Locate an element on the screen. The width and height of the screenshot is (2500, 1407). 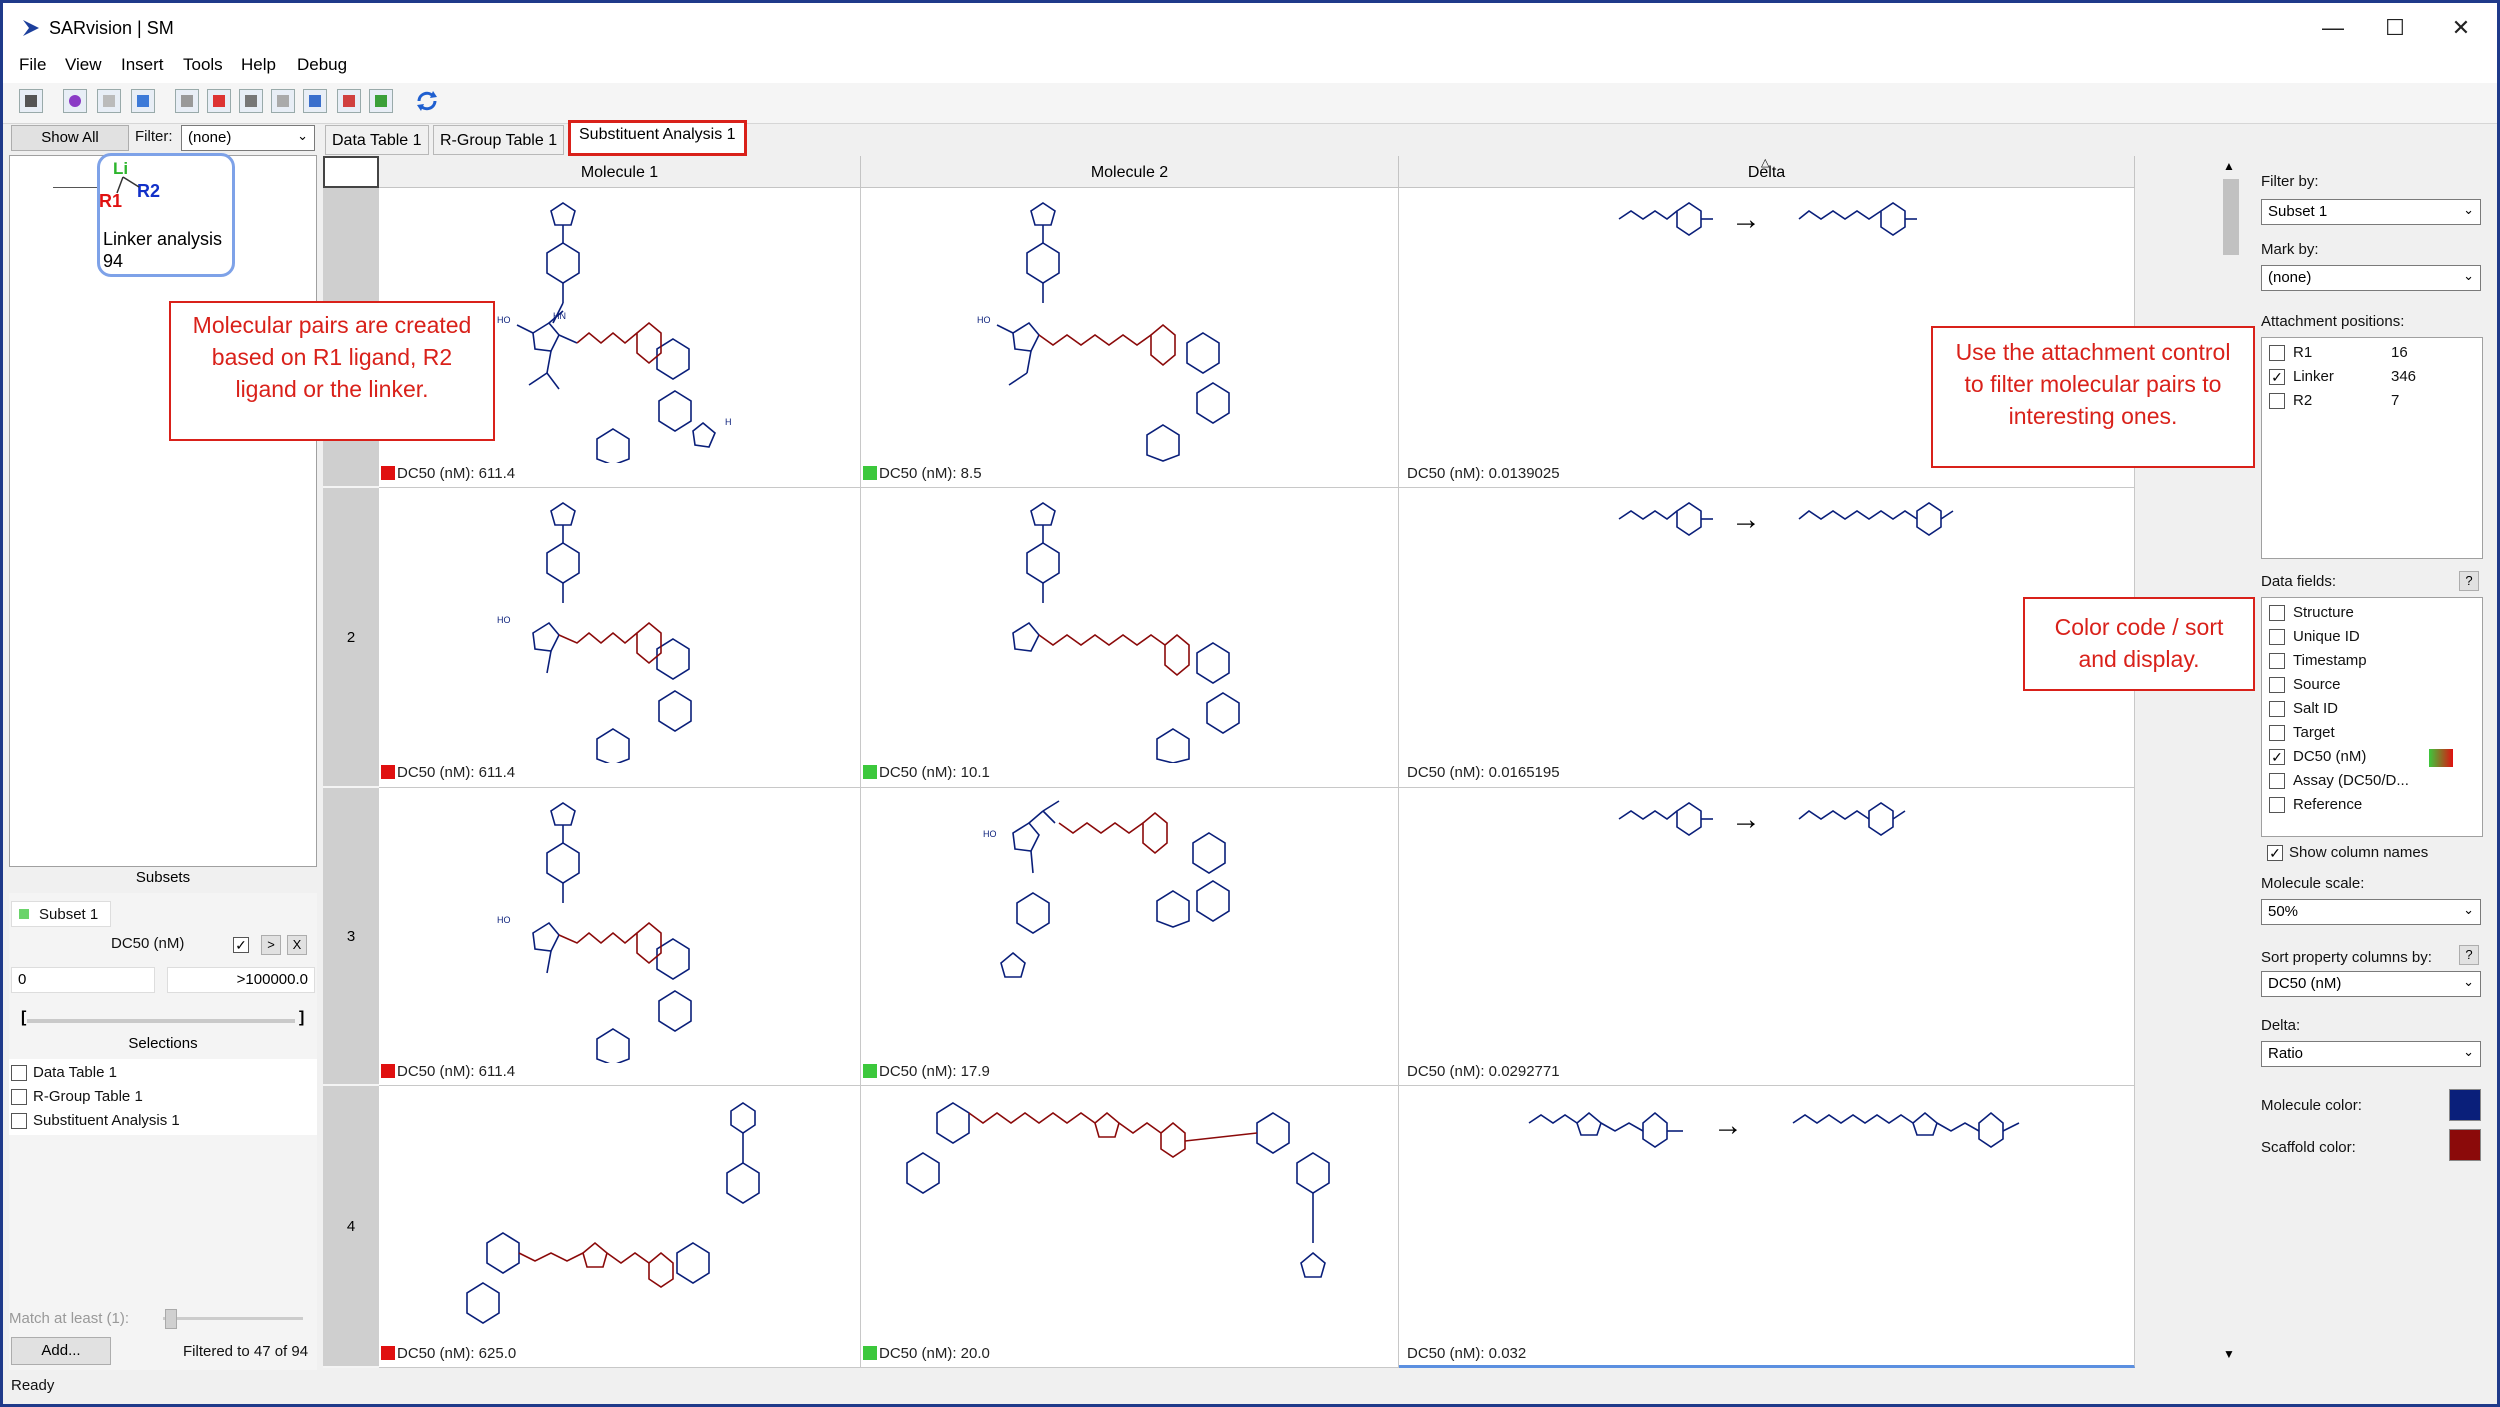
corner-cell is located at coordinates (351, 172).